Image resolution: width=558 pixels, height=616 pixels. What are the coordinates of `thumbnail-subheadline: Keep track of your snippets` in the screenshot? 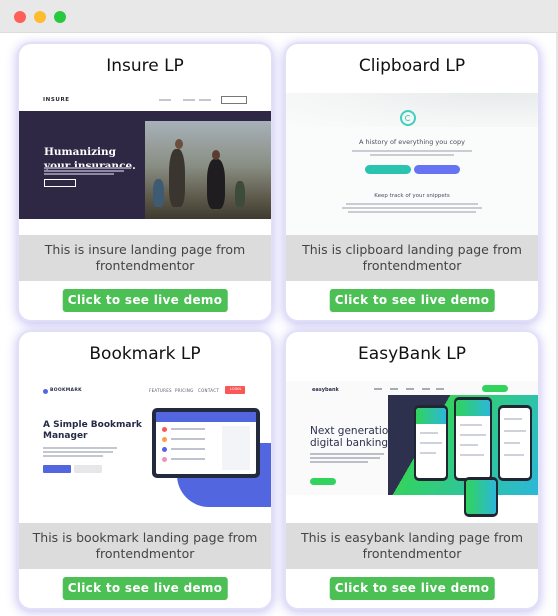 It's located at (412, 196).